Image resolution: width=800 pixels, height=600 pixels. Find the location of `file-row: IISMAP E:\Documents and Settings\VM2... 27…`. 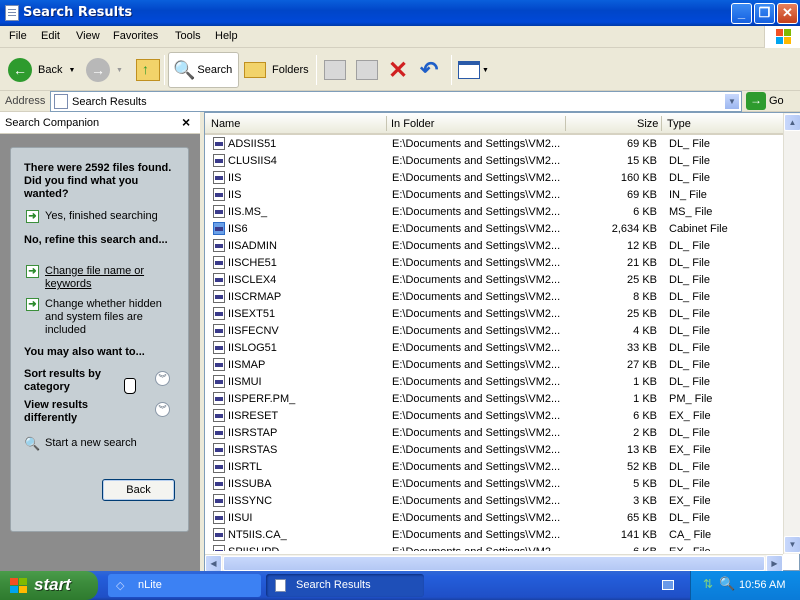

file-row: IISMAP E:\Documents and Settings\VM2... 27… is located at coordinates (494, 364).